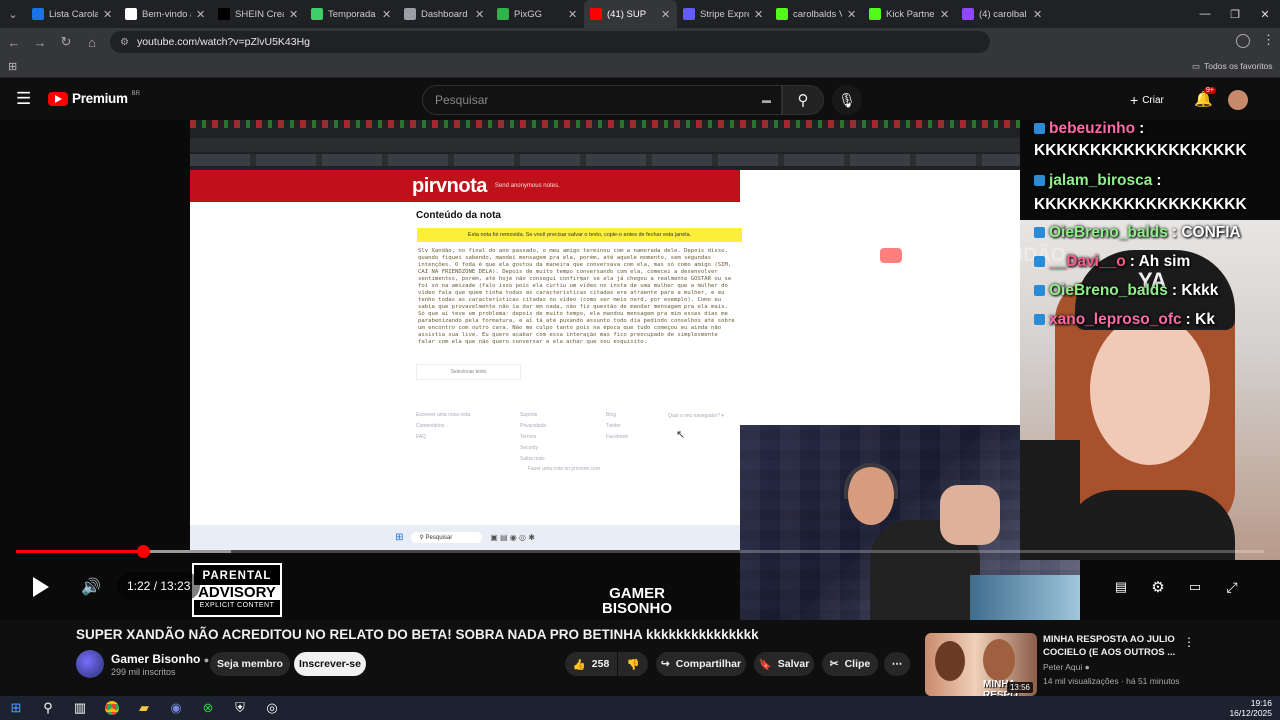 This screenshot has width=1280, height=720. Describe the element at coordinates (1189, 642) in the screenshot. I see `recommended-more-icon: ⋮` at that location.